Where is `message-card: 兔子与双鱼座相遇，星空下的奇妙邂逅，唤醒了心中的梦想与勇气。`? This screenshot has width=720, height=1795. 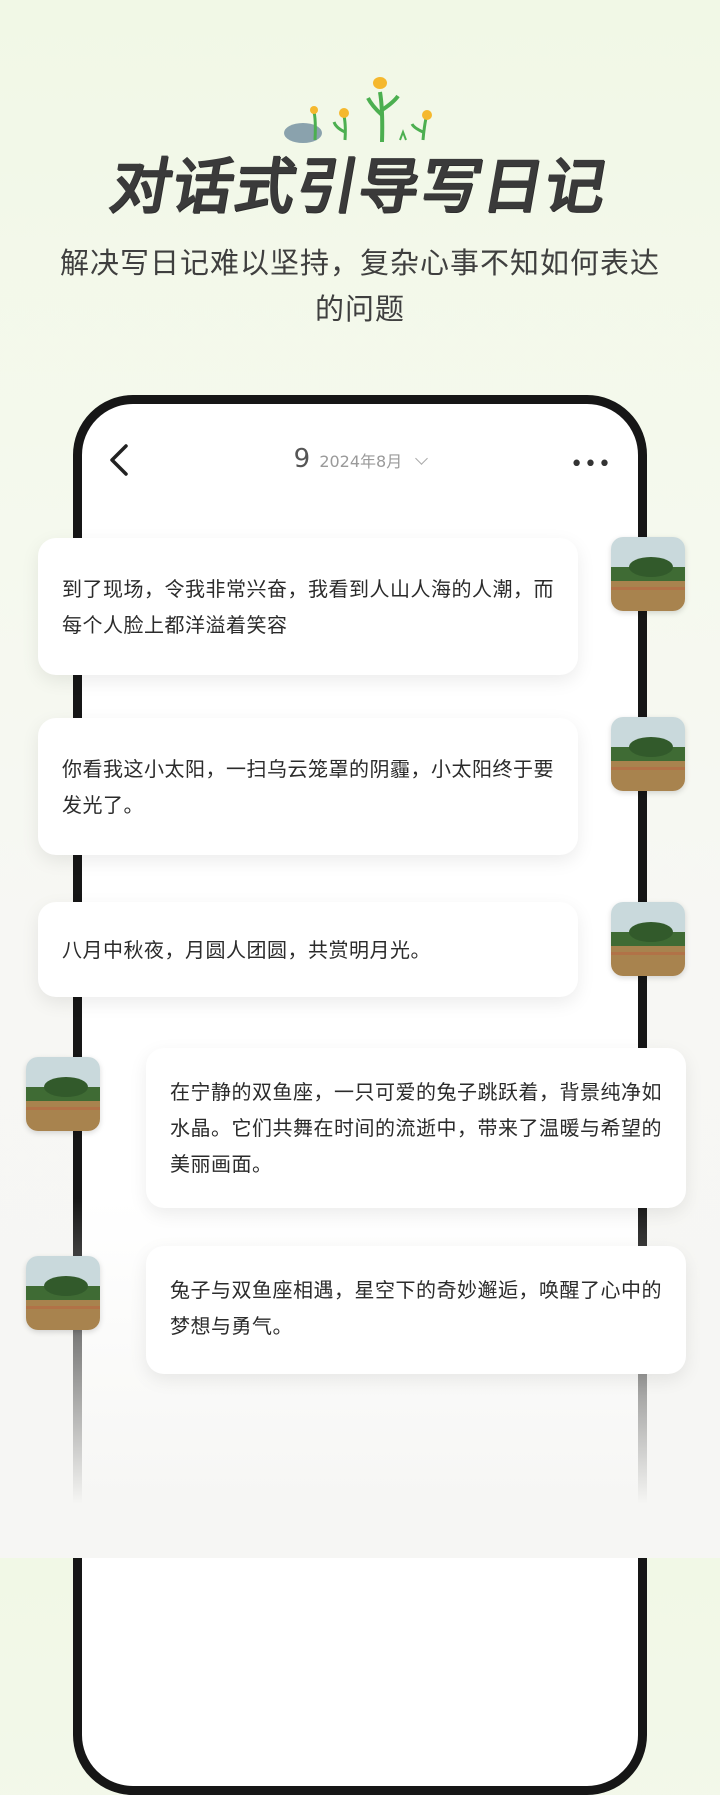 message-card: 兔子与双鱼座相遇，星空下的奇妙邂逅，唤醒了心中的梦想与勇气。 is located at coordinates (416, 1310).